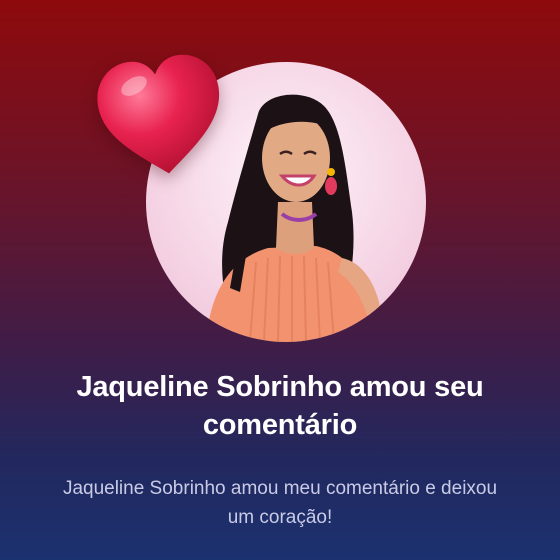 This screenshot has height=560, width=560. Describe the element at coordinates (158, 114) in the screenshot. I see `heart-icon` at that location.